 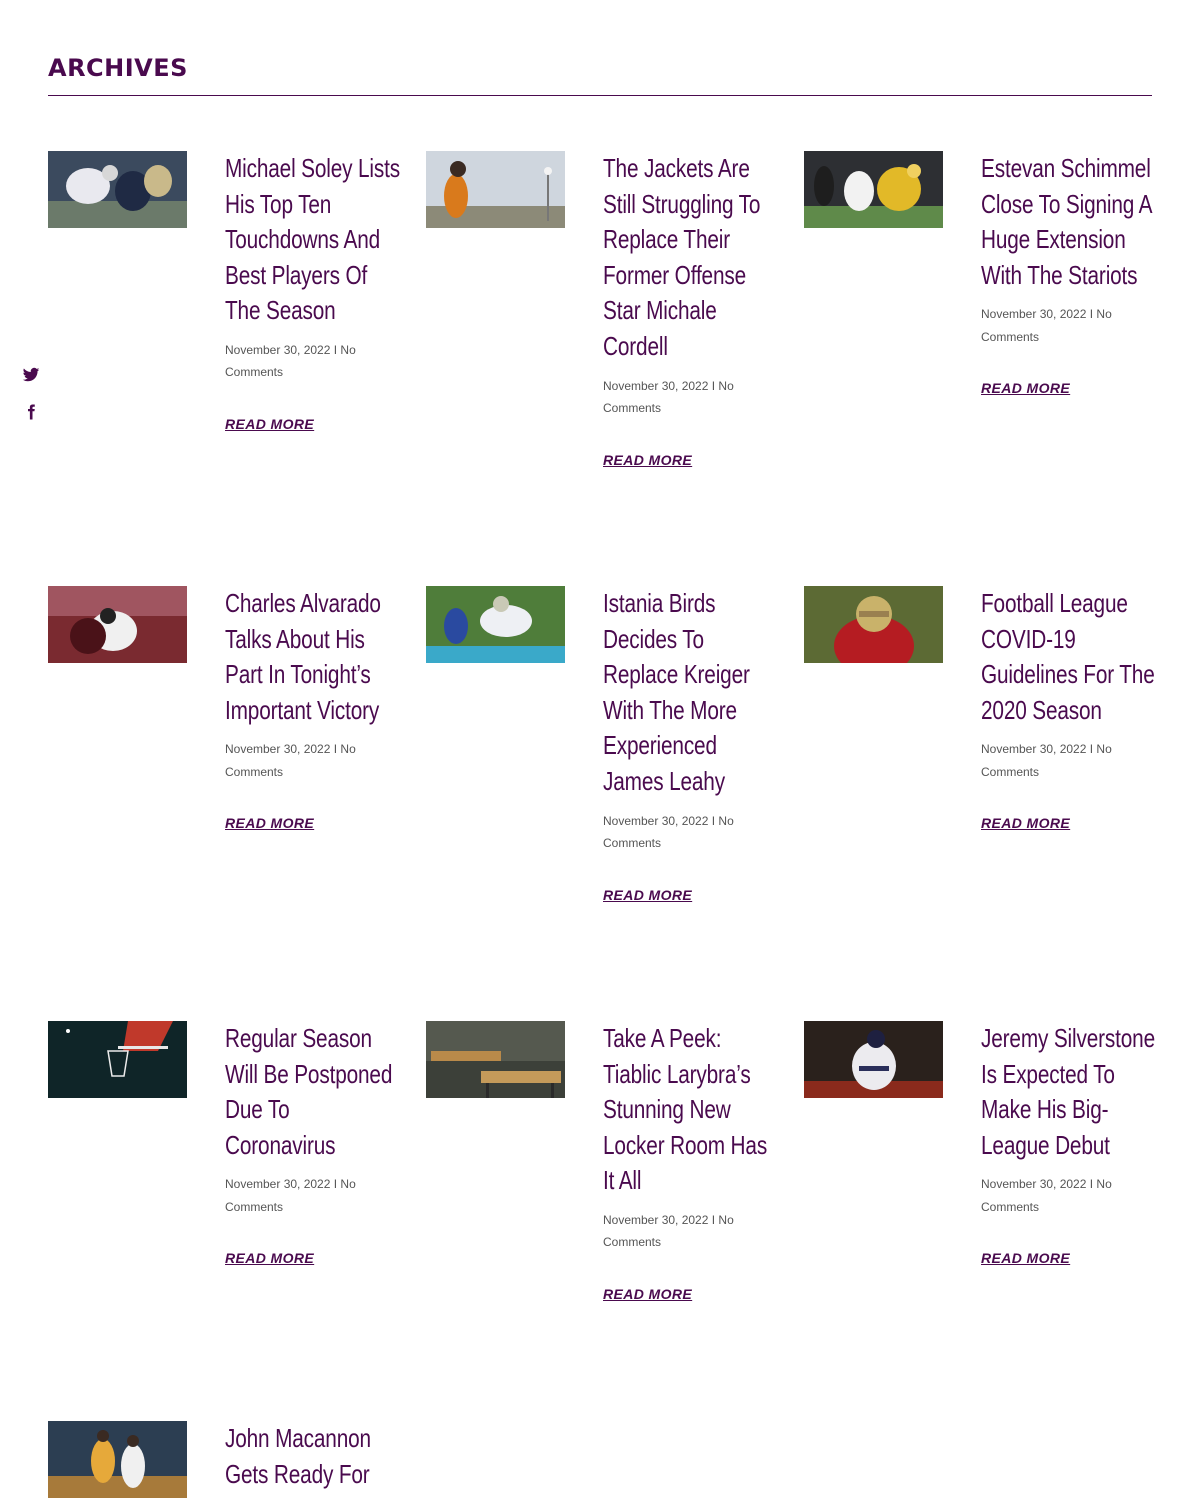 What do you see at coordinates (31, 375) in the screenshot?
I see `twitter-icon` at bounding box center [31, 375].